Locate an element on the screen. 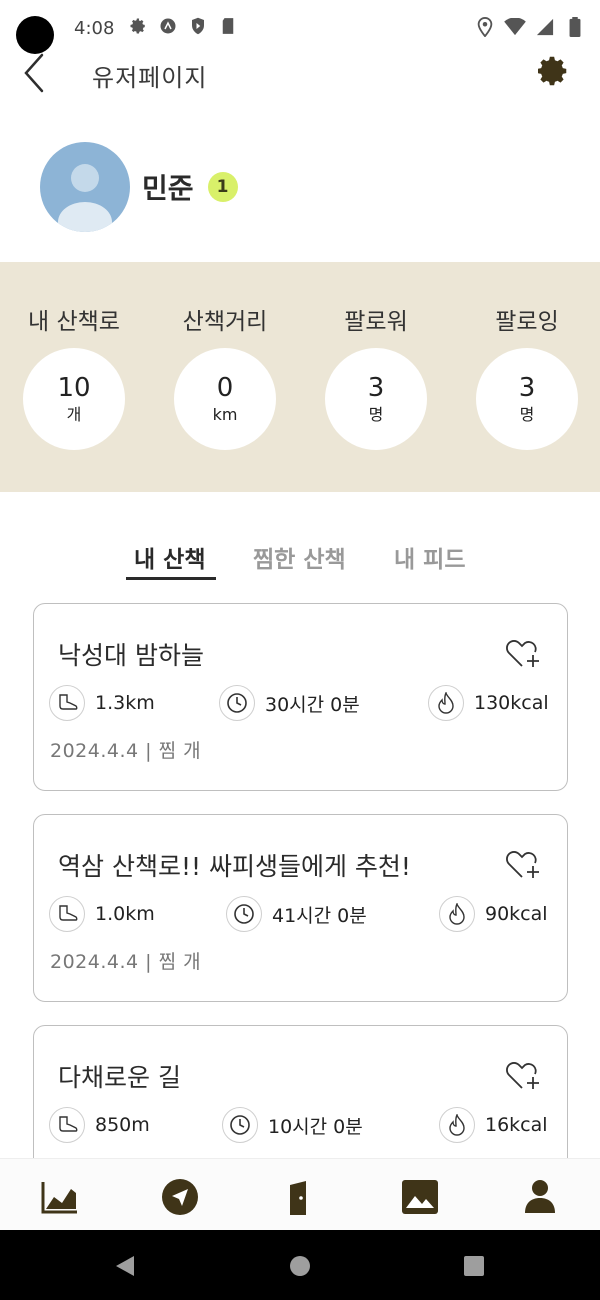 The height and width of the screenshot is (1300, 600). walk-duration-value: 30시간 0분 is located at coordinates (312, 704).